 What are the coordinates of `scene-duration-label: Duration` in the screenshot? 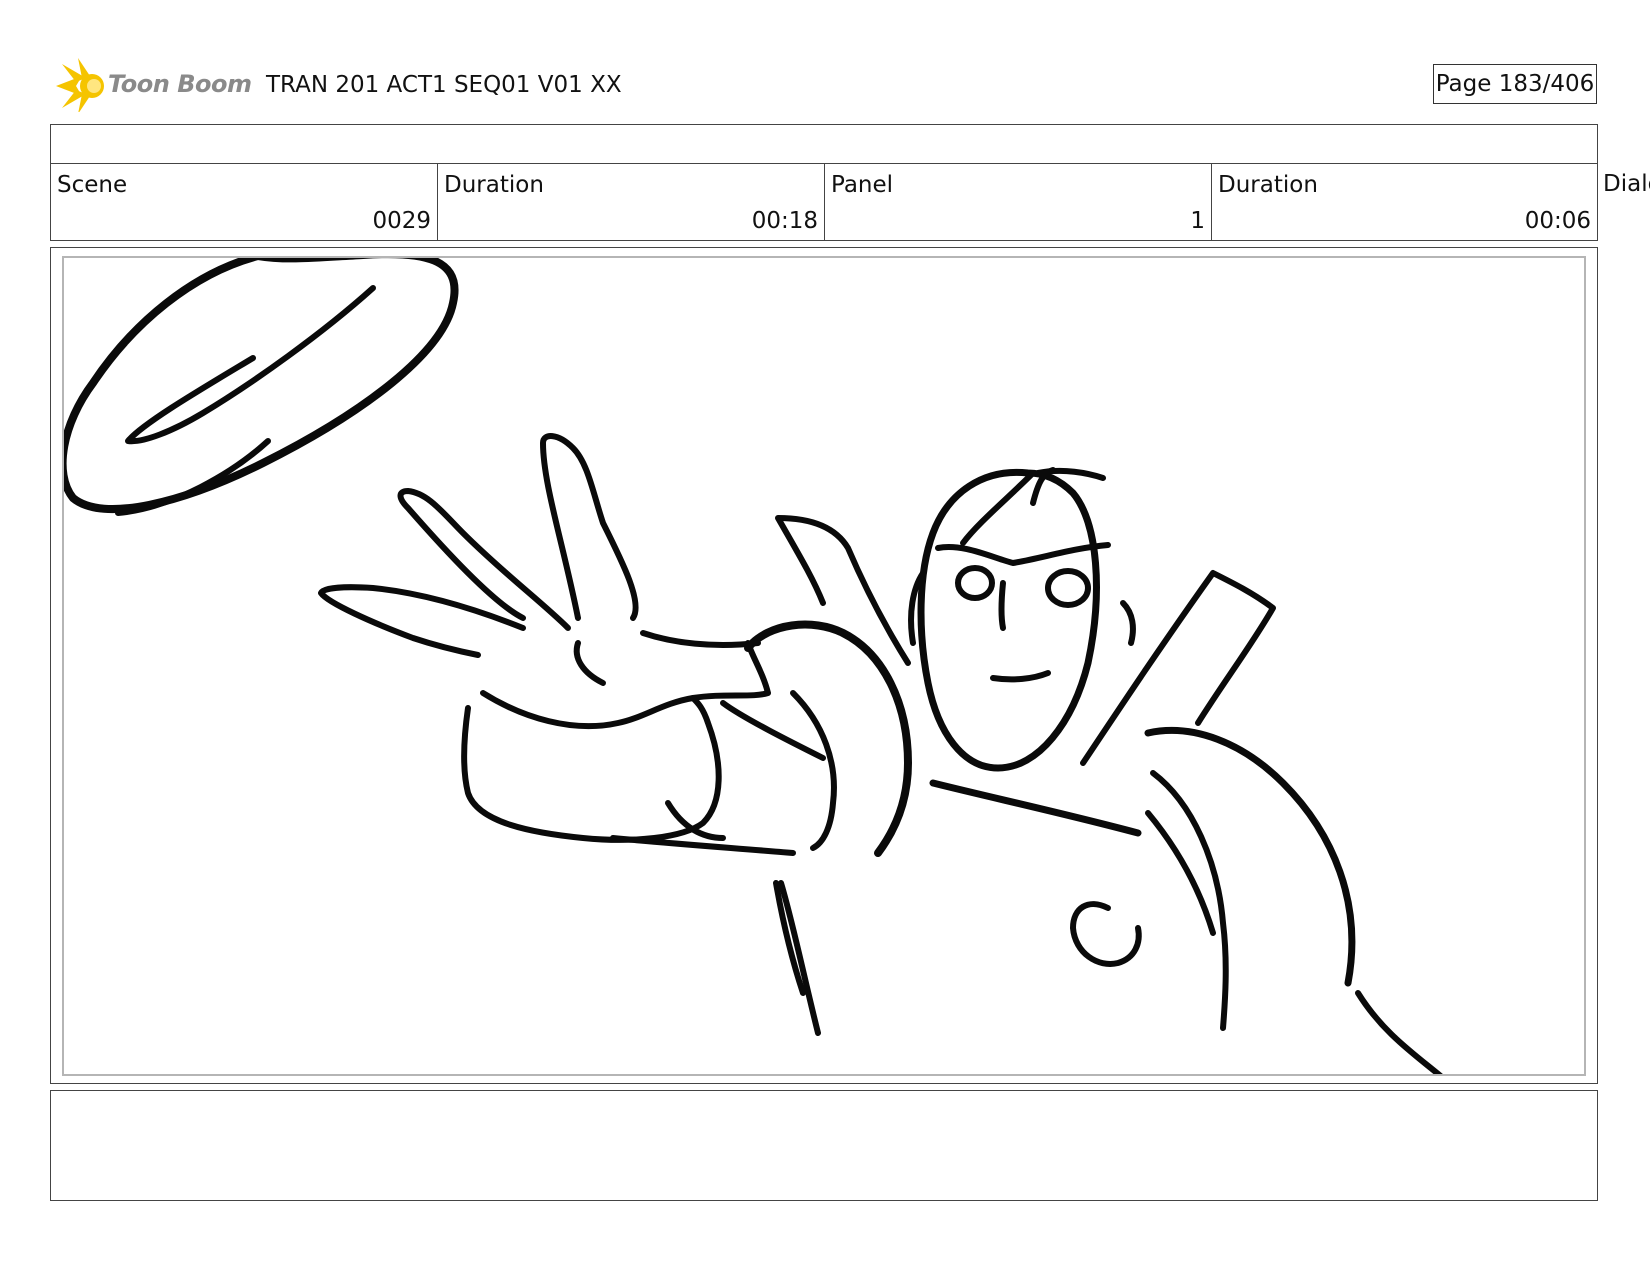 It's located at (494, 185).